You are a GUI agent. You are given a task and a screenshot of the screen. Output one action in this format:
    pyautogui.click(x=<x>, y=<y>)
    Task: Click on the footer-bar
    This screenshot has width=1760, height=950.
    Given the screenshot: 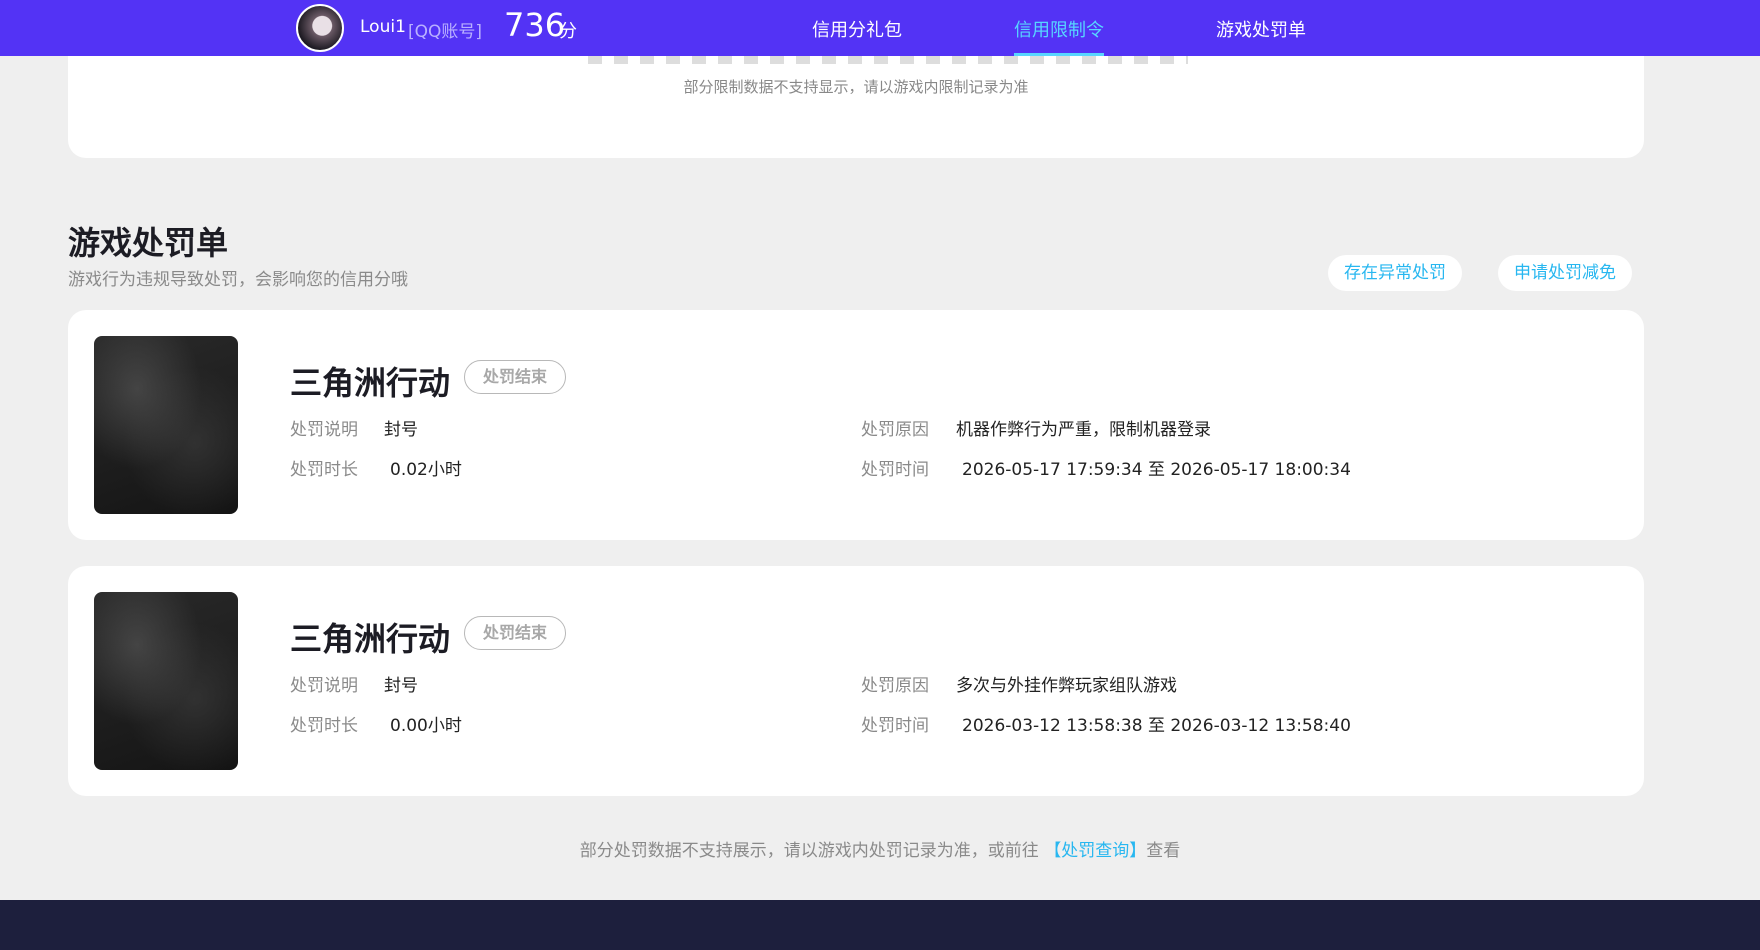 What is the action you would take?
    pyautogui.click(x=880, y=925)
    